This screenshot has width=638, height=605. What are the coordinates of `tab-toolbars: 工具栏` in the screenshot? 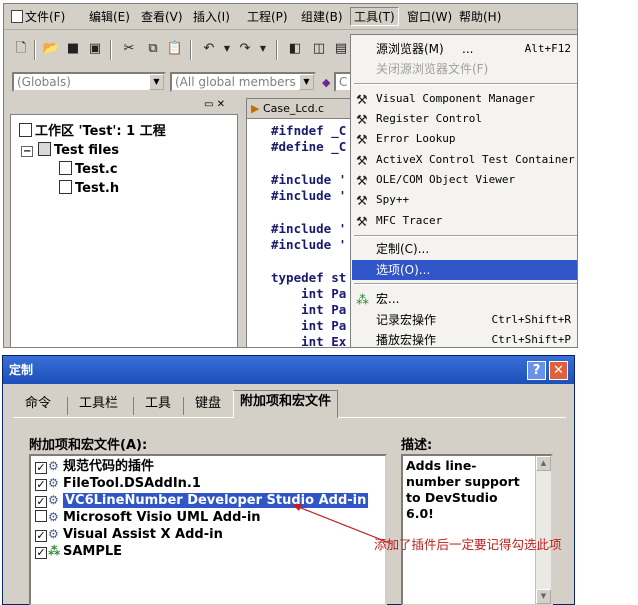 It's located at (98, 405).